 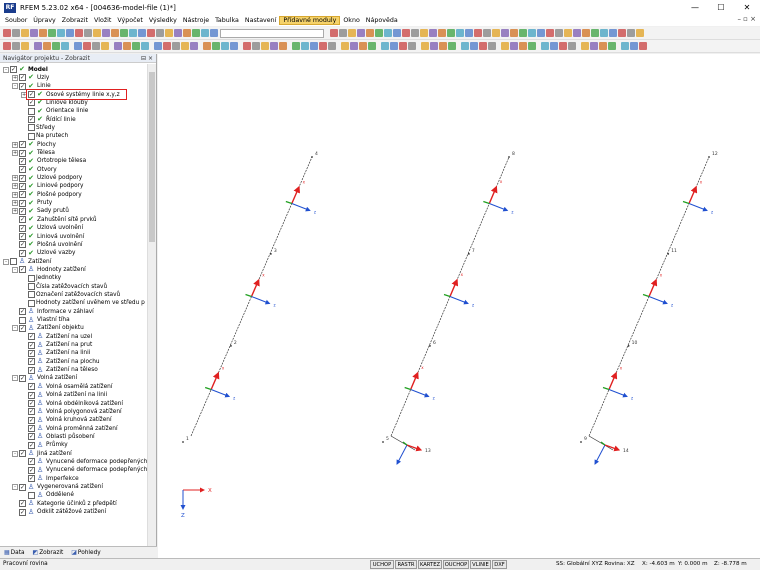 I want to click on tree-checkbox, so click(x=31, y=136).